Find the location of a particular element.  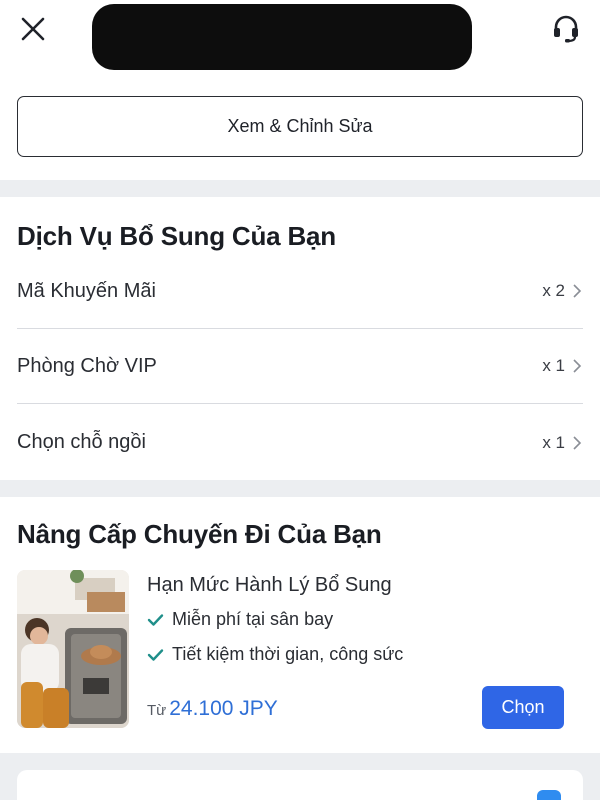

offer-benefit: Miễn phí tại sân bay is located at coordinates (240, 619).